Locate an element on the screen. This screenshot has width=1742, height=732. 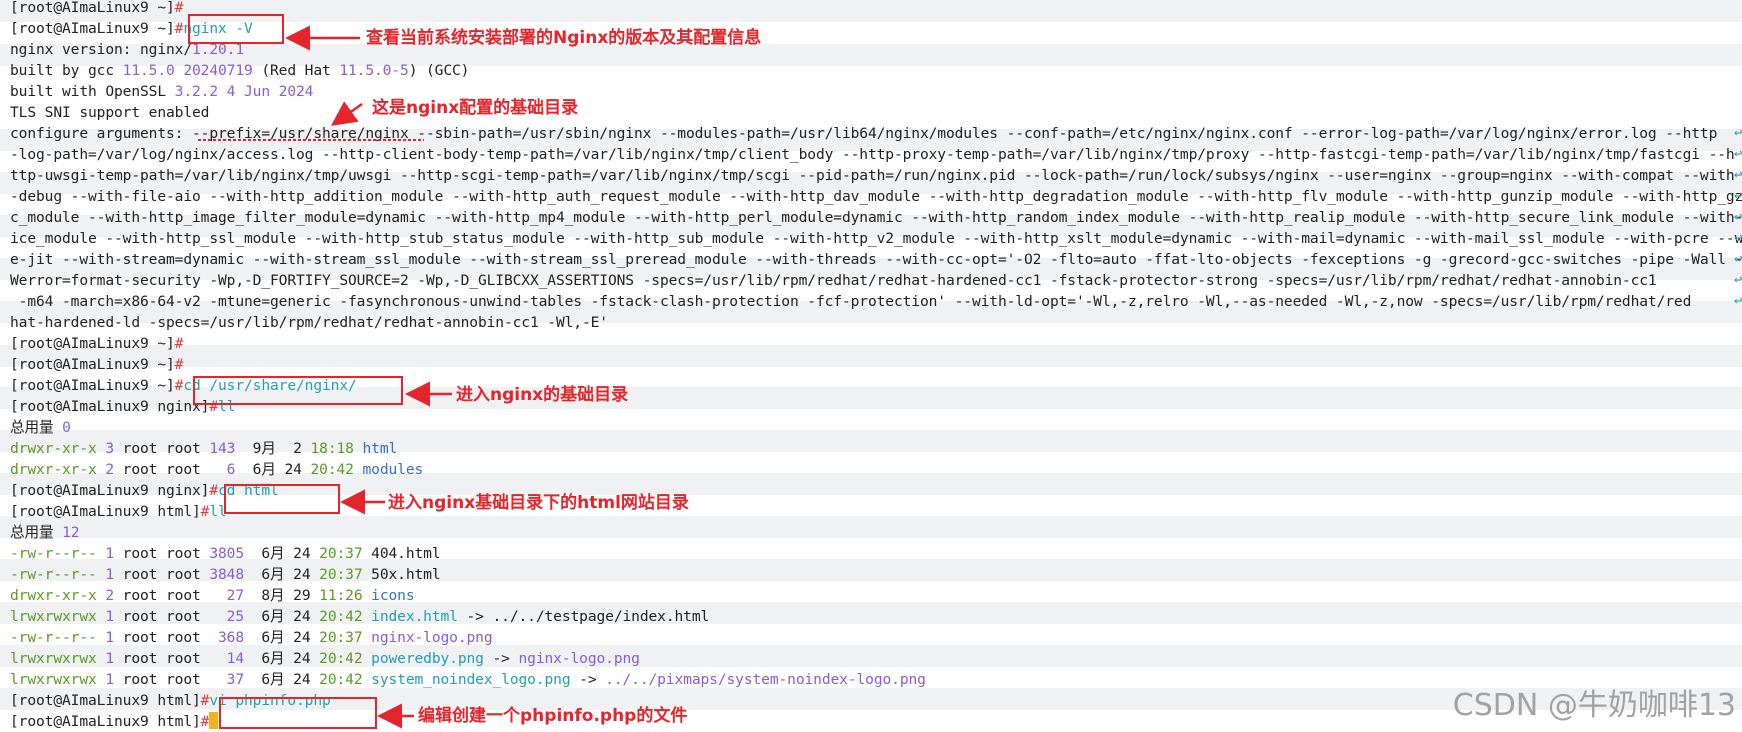
annotation-vi: 编辑创建一个phpinfo.php的文件 is located at coordinates (553, 716).